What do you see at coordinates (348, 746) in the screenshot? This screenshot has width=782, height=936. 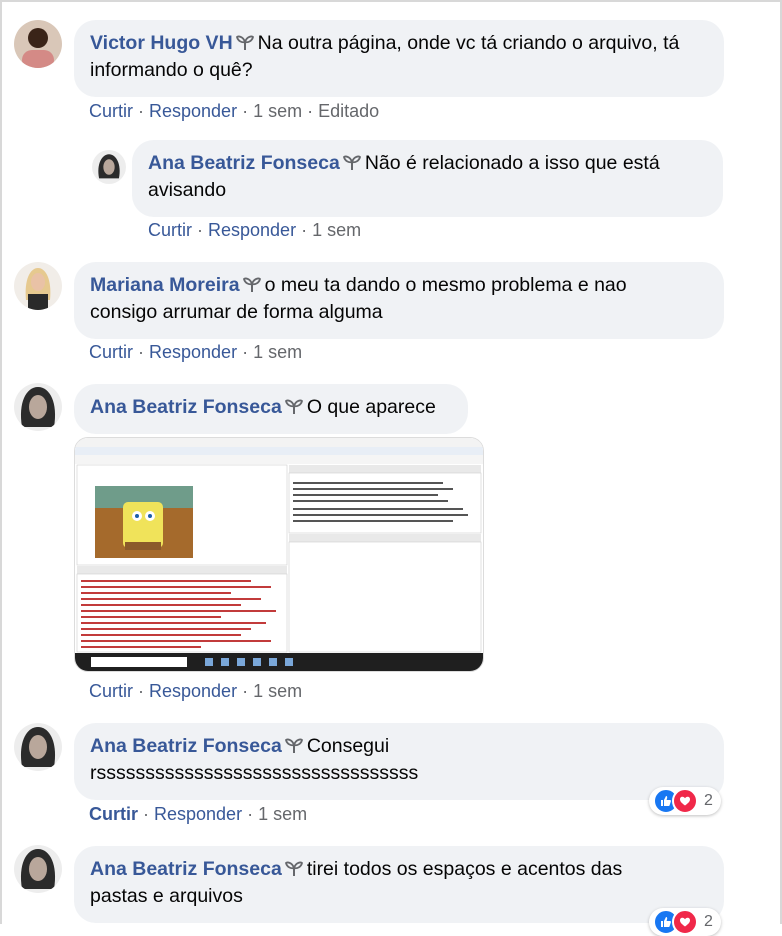 I see `comment-text: Consegui` at bounding box center [348, 746].